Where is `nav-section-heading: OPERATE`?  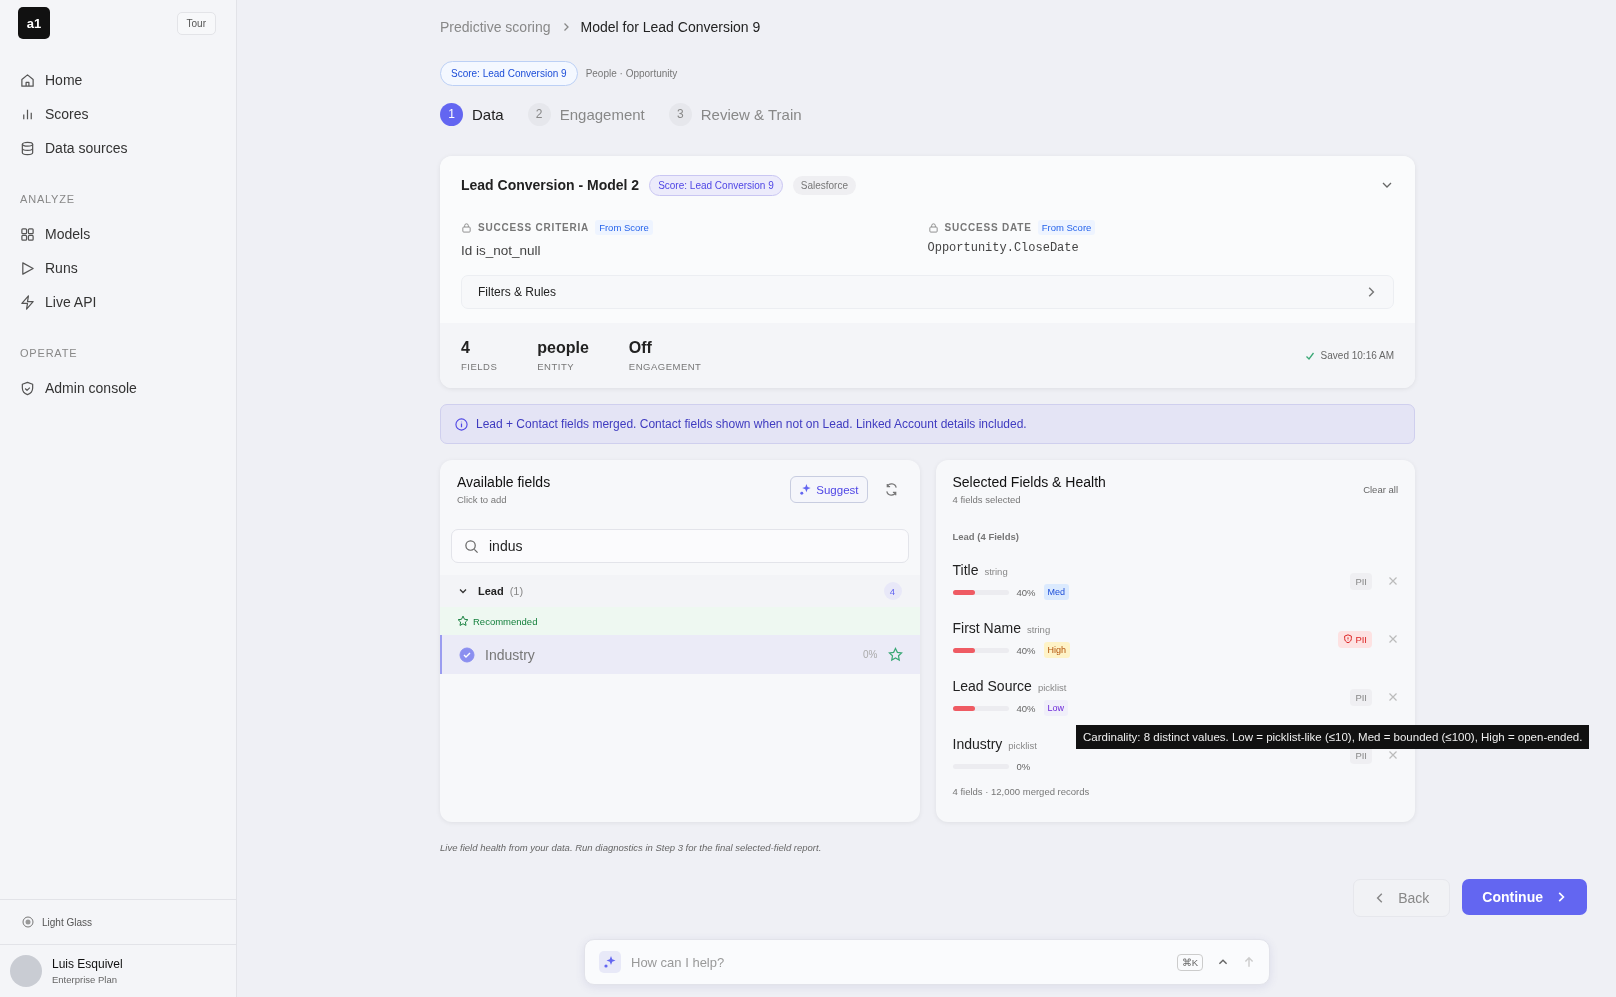
nav-section-heading: OPERATE is located at coordinates (49, 354).